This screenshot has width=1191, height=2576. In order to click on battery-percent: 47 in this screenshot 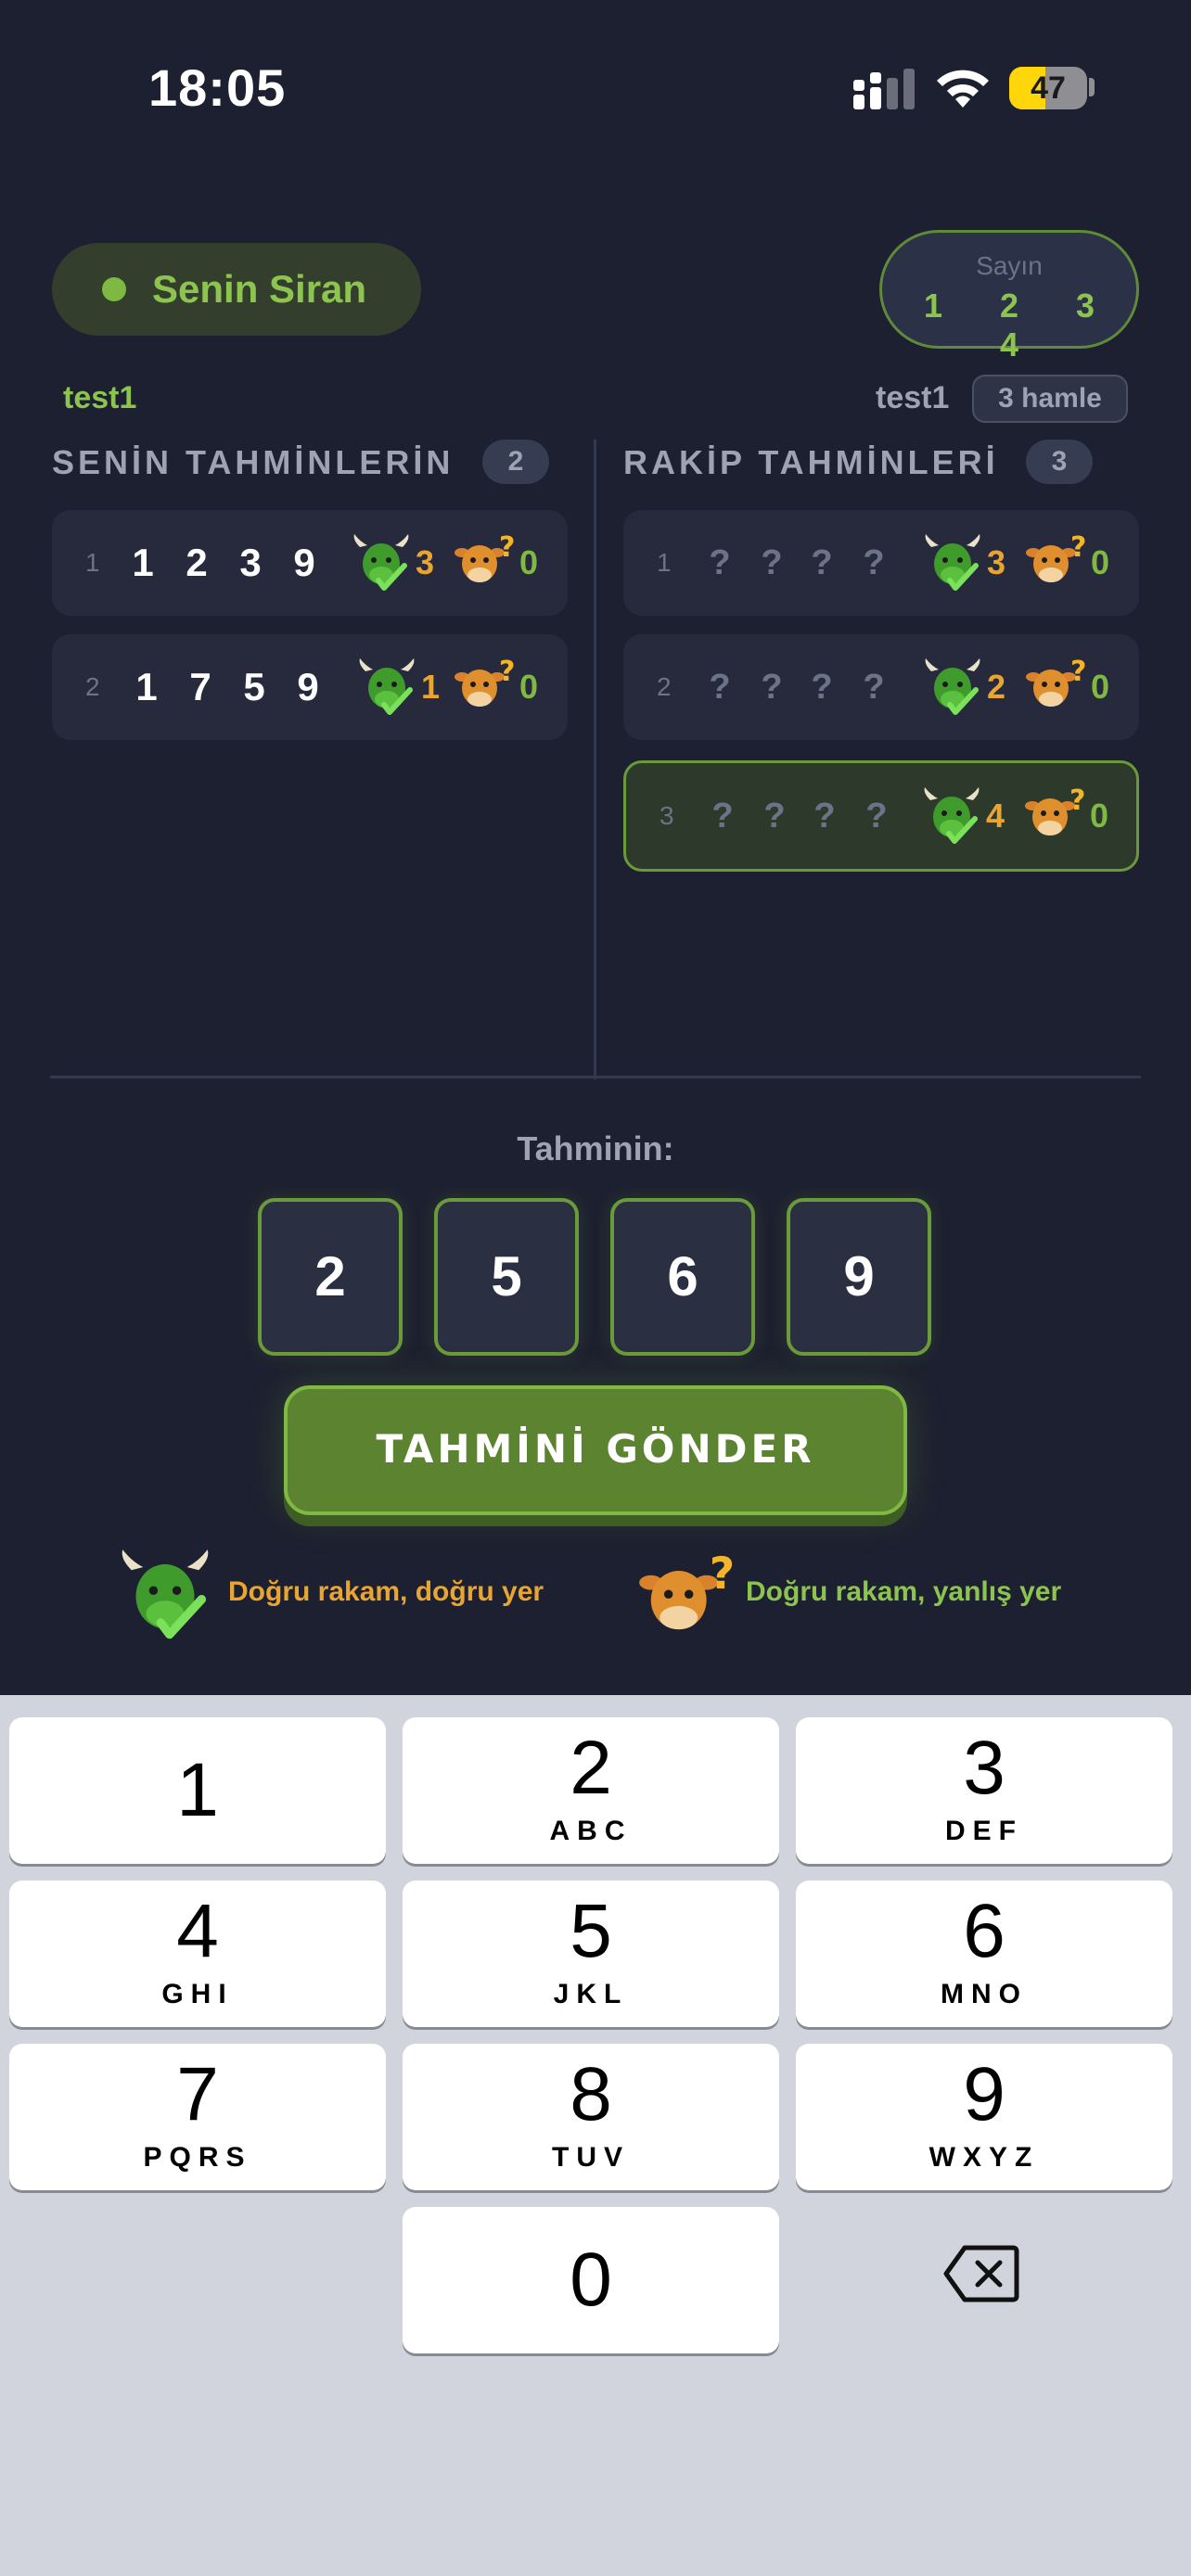, I will do `click(1048, 88)`.